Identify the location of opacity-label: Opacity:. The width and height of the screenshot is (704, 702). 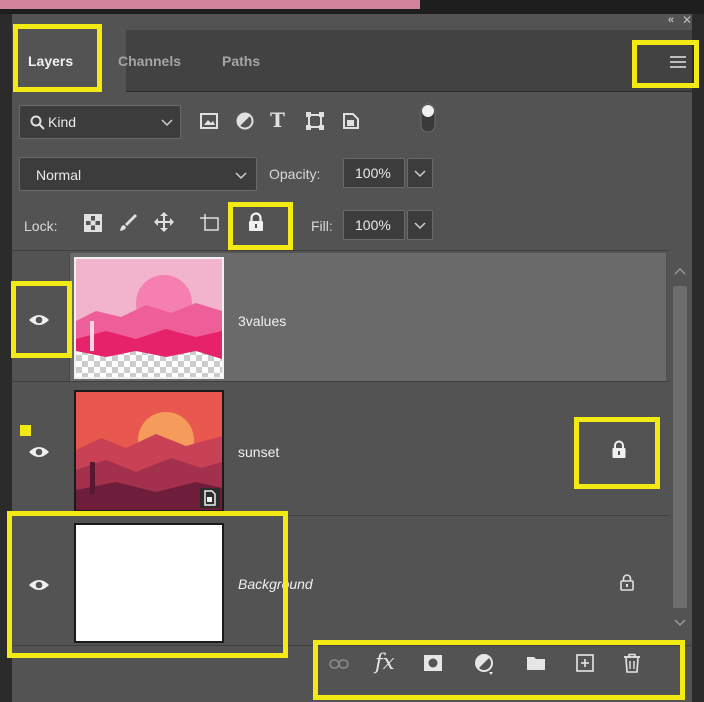
(295, 174).